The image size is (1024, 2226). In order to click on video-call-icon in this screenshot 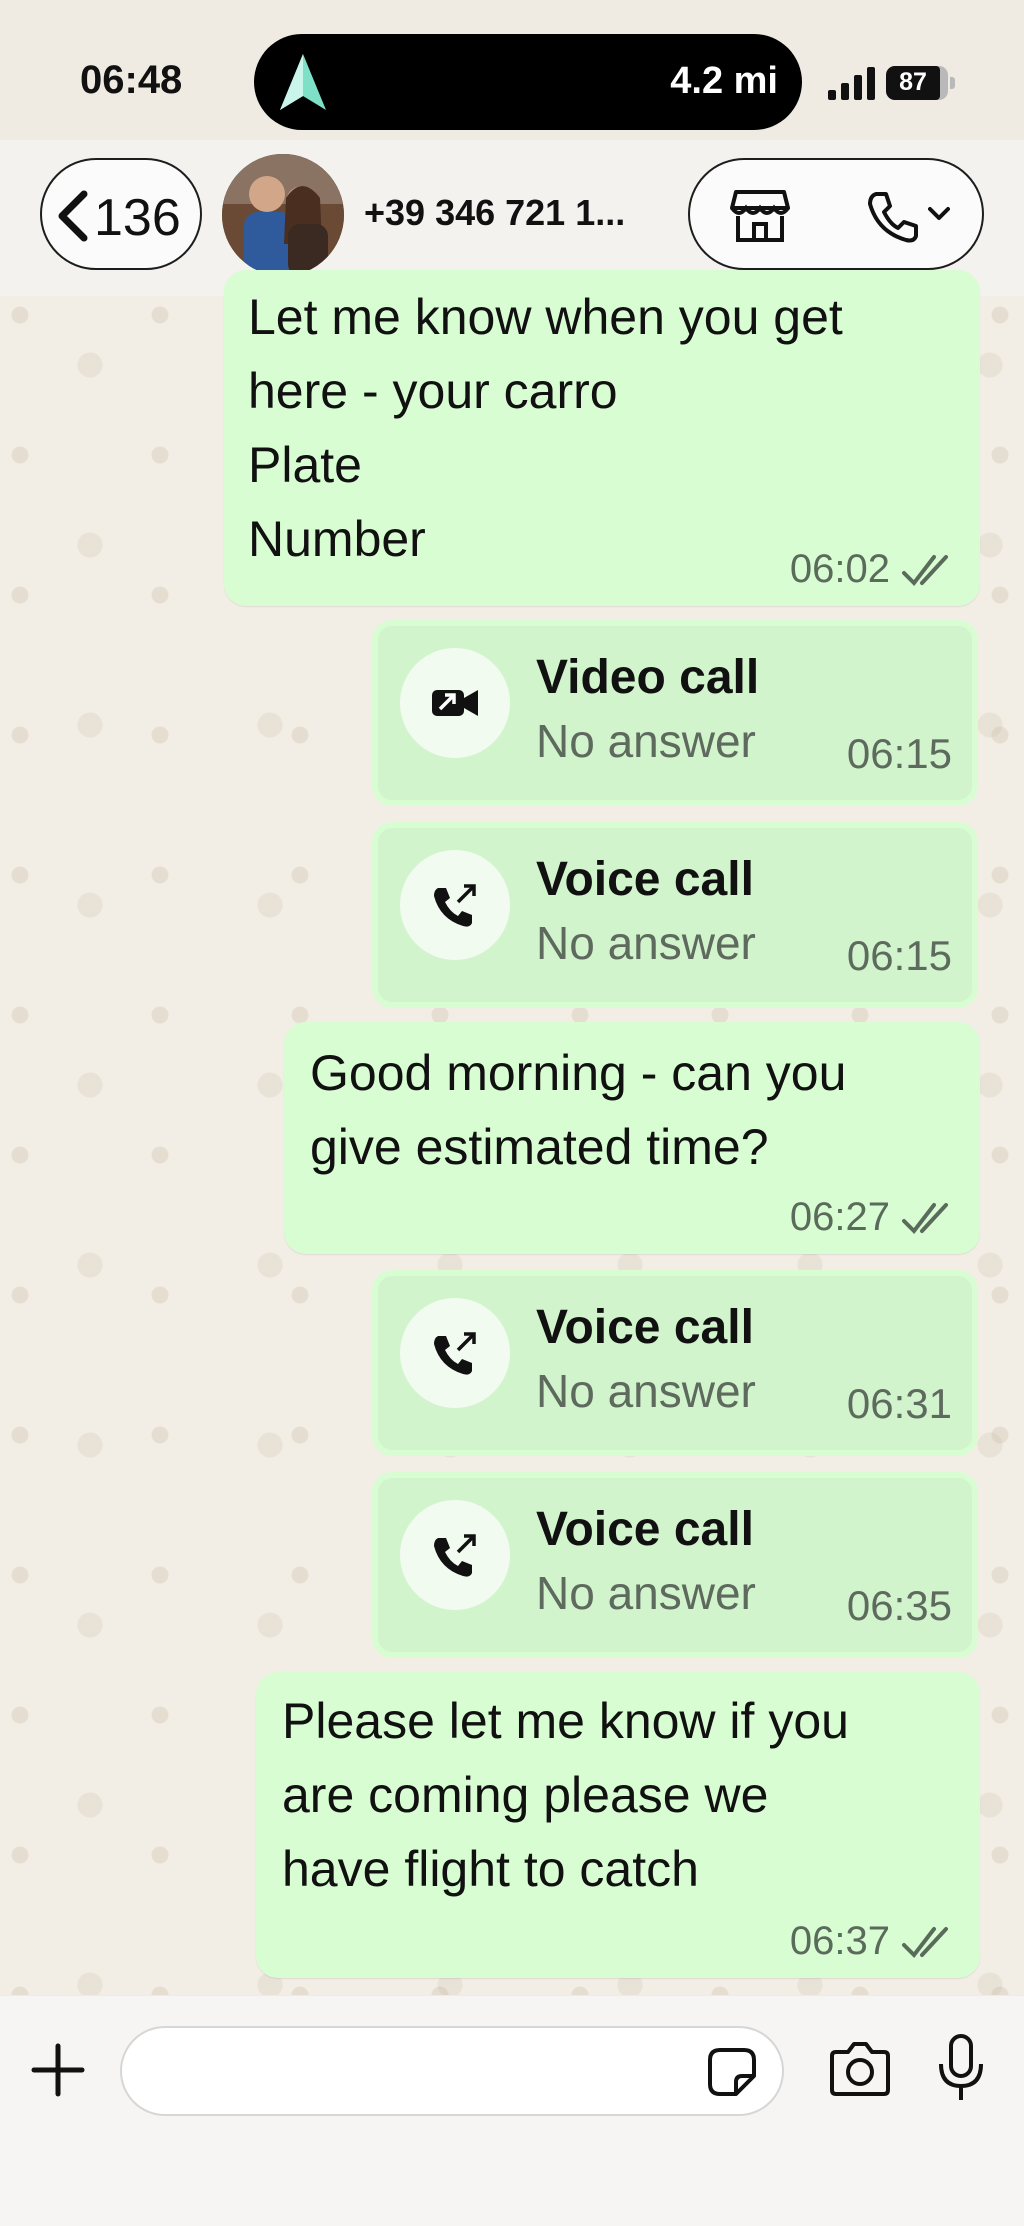, I will do `click(455, 703)`.